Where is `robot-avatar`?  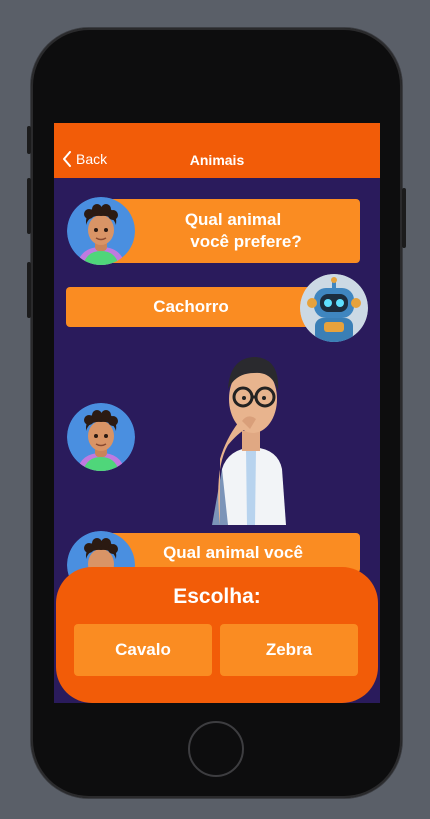 robot-avatar is located at coordinates (334, 308).